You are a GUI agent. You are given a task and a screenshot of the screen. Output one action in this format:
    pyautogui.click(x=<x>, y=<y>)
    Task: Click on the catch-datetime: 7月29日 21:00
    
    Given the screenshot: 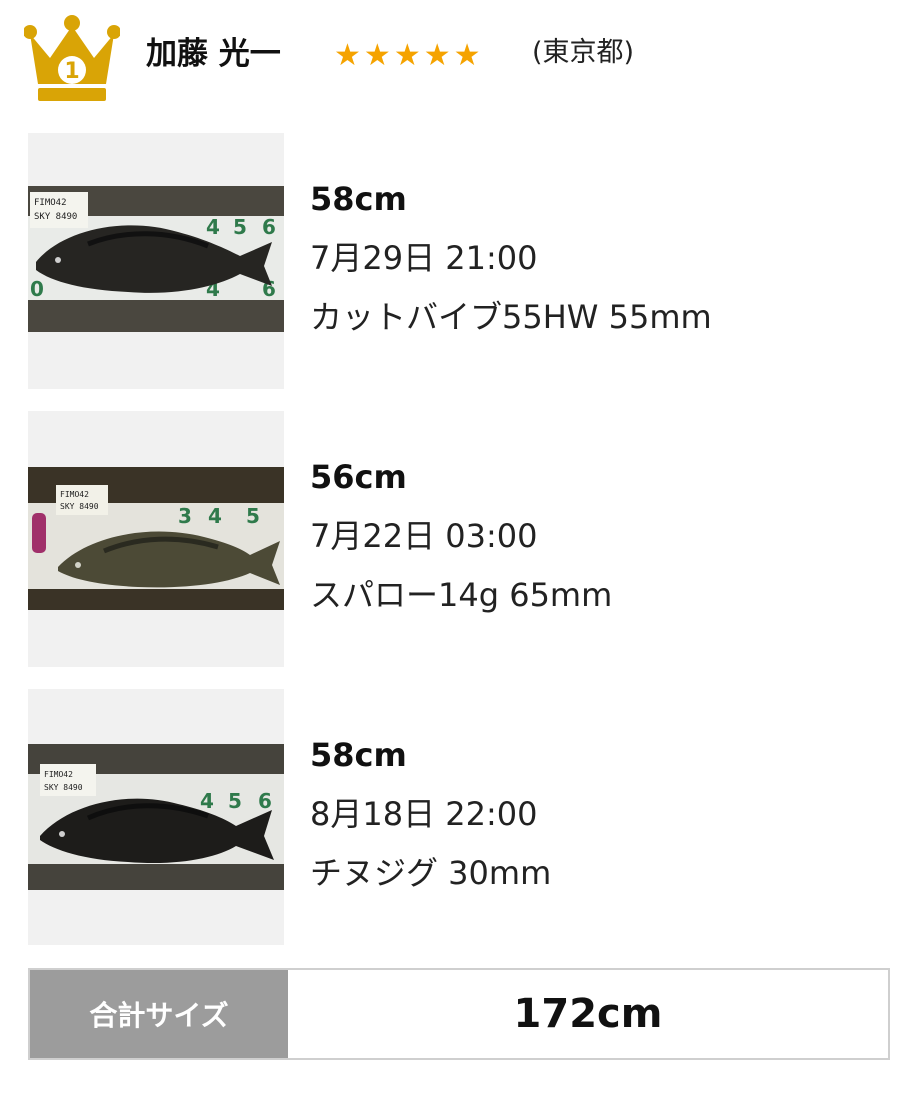 What is the action you would take?
    pyautogui.click(x=424, y=258)
    